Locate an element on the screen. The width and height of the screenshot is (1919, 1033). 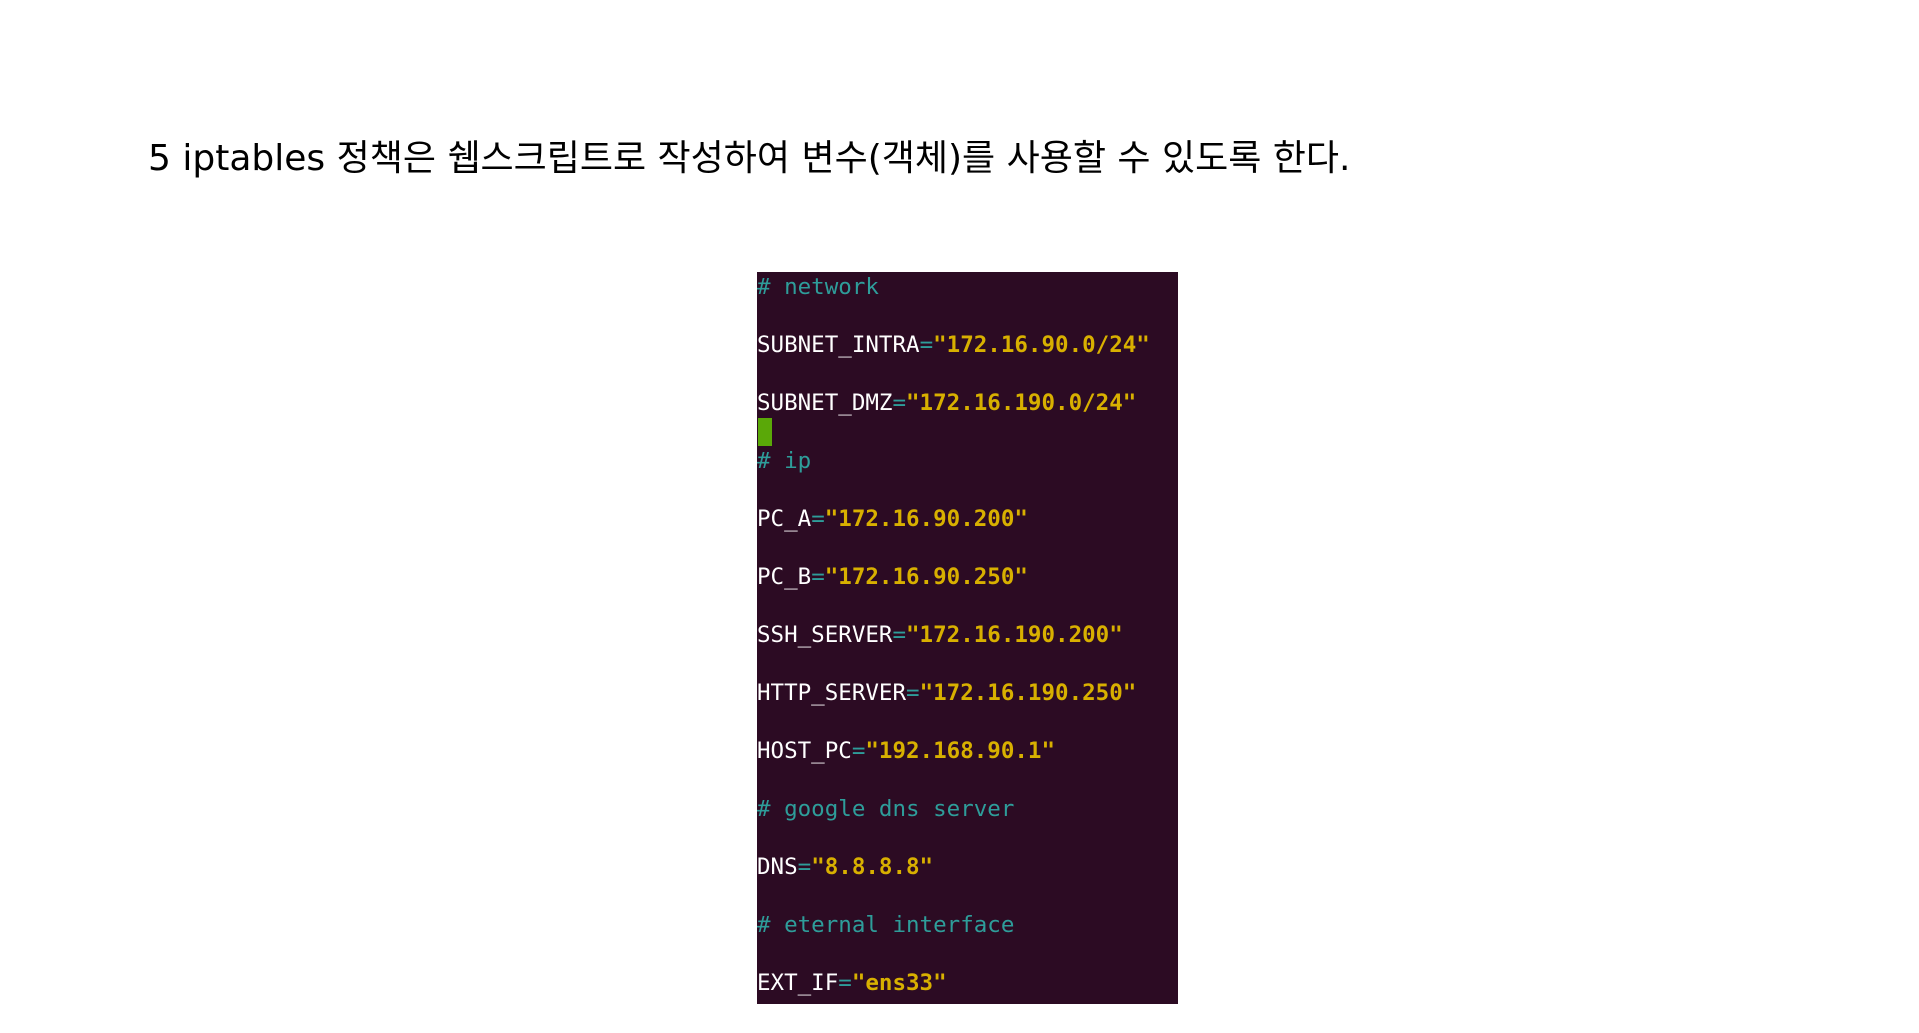
text-cursor is located at coordinates (765, 432).